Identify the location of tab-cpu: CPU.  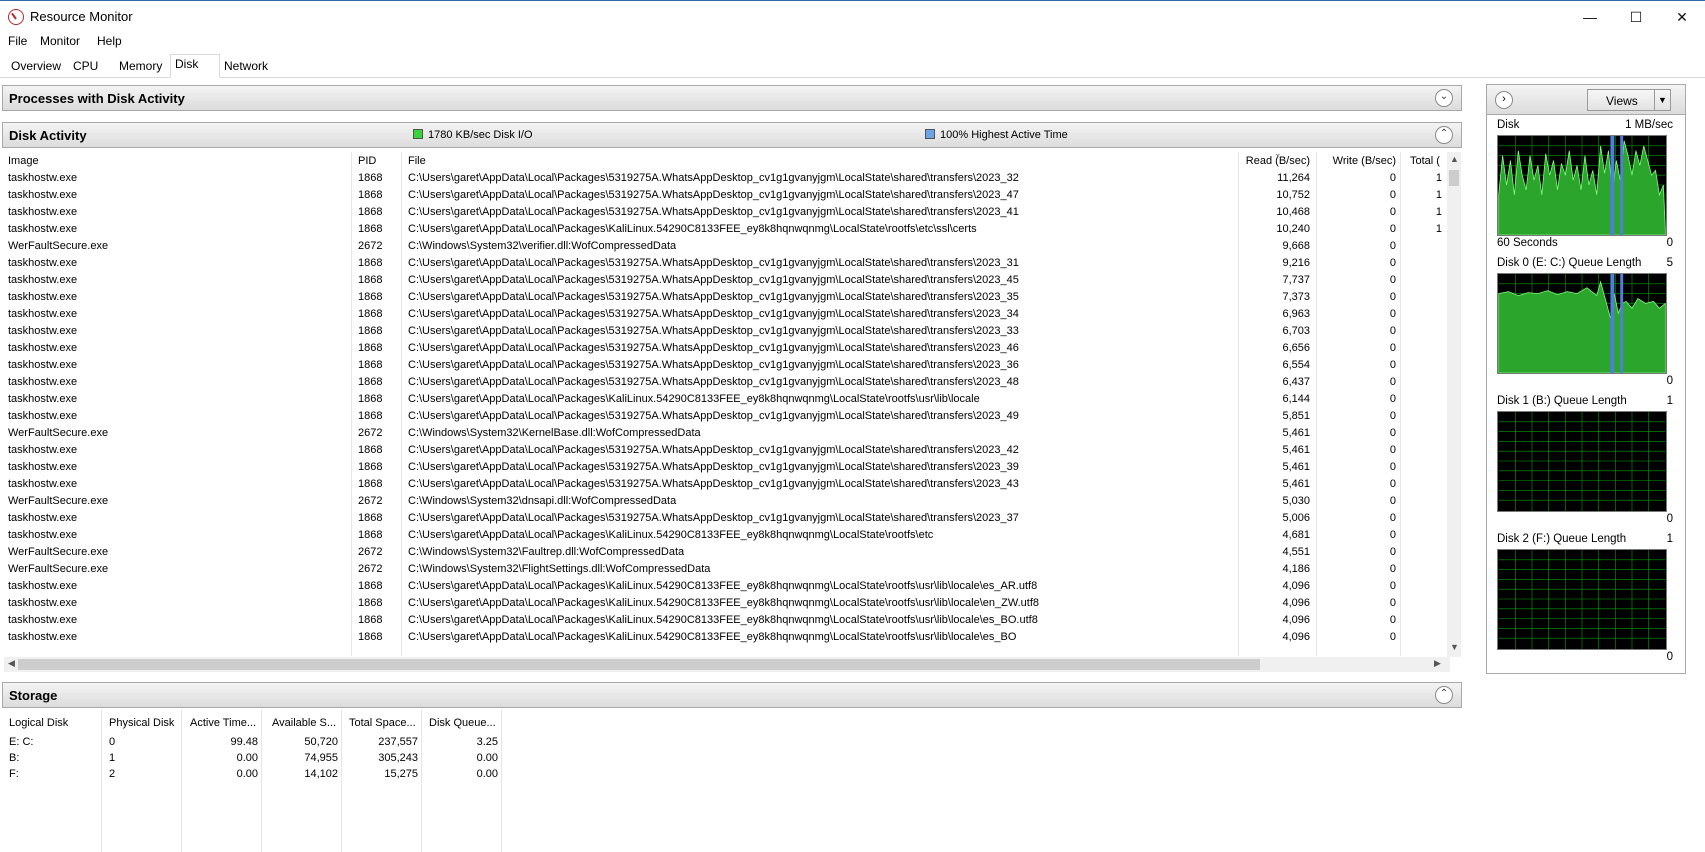
(85, 66).